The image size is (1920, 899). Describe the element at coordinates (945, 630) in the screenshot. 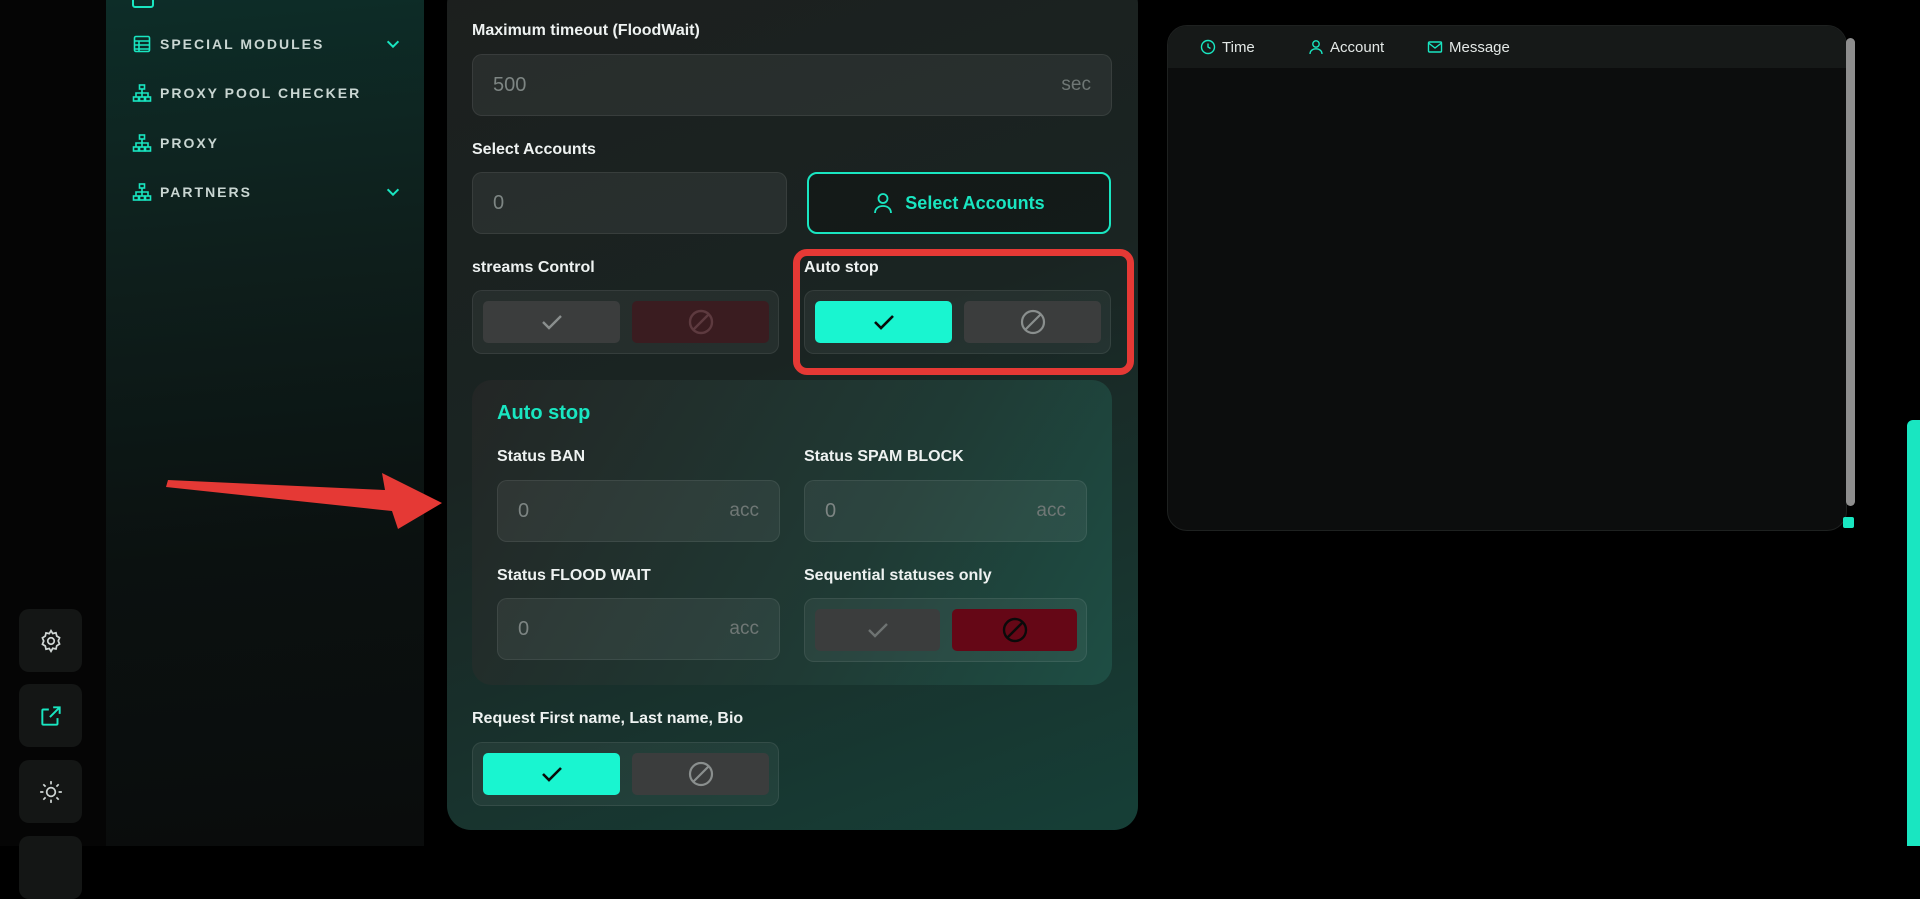

I see `sequential-statuses-toggle` at that location.